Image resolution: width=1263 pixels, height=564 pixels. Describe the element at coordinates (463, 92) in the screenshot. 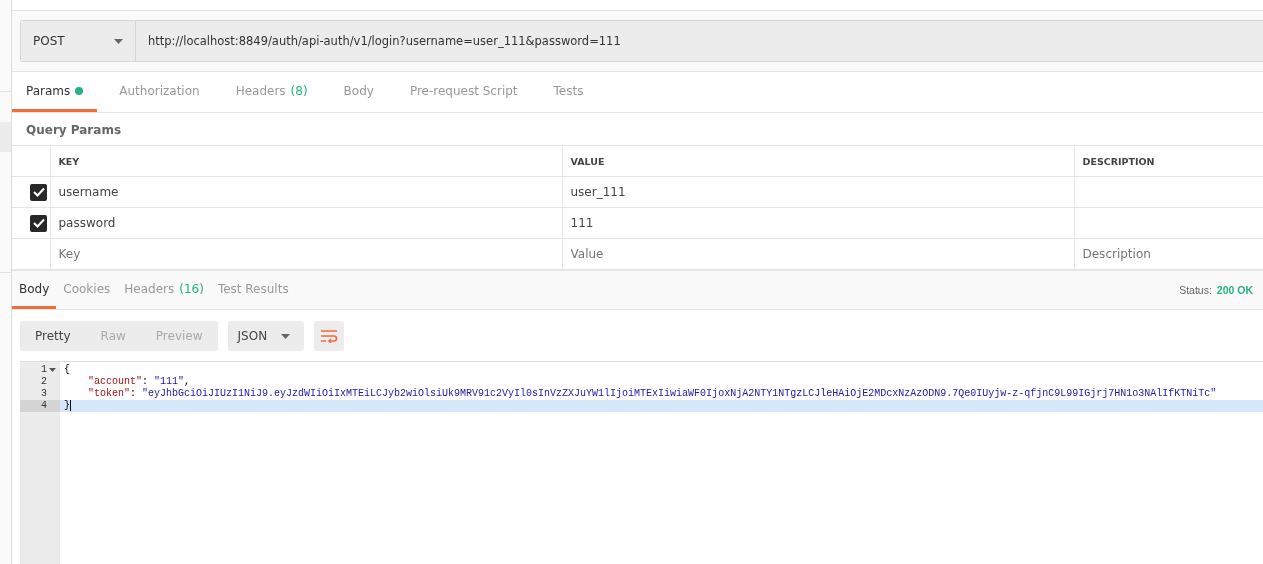

I see `request-tab: Pre-request Script` at that location.